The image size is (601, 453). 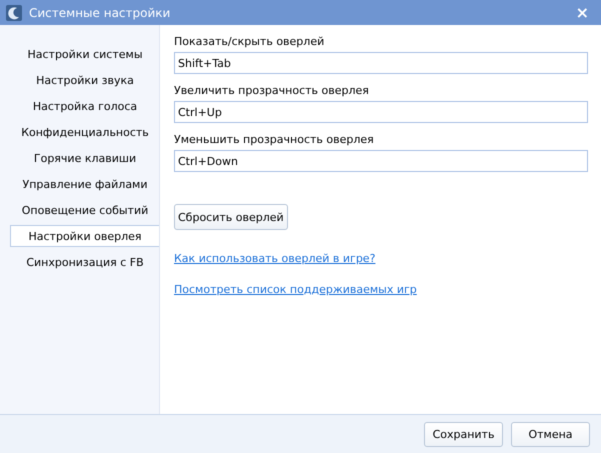 I want to click on sidebar-item: Конфиденциальность, so click(x=84, y=132).